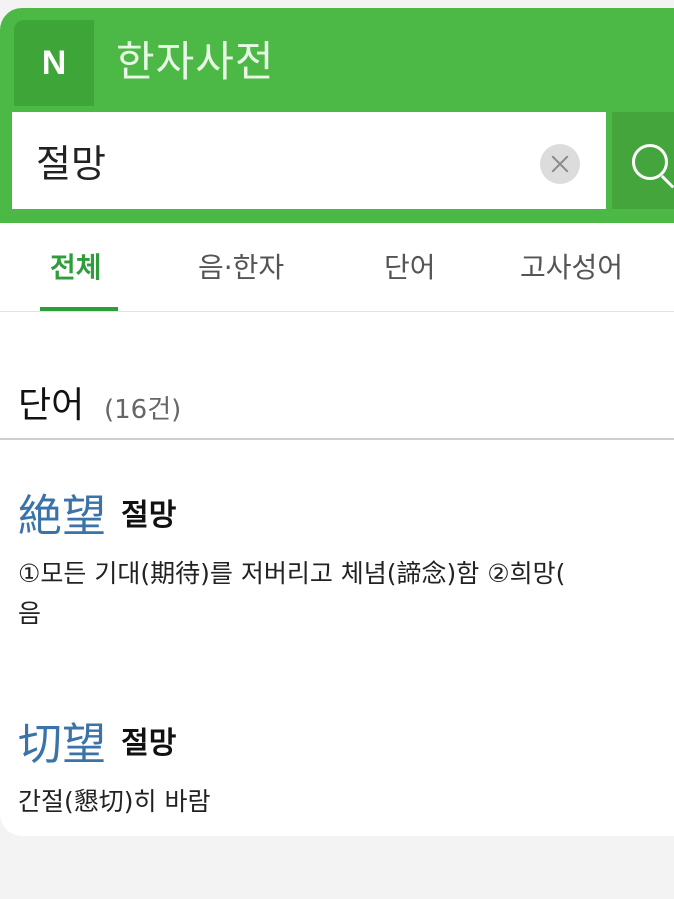 This screenshot has width=674, height=899. Describe the element at coordinates (62, 516) in the screenshot. I see `entry-hanja: 絶望` at that location.